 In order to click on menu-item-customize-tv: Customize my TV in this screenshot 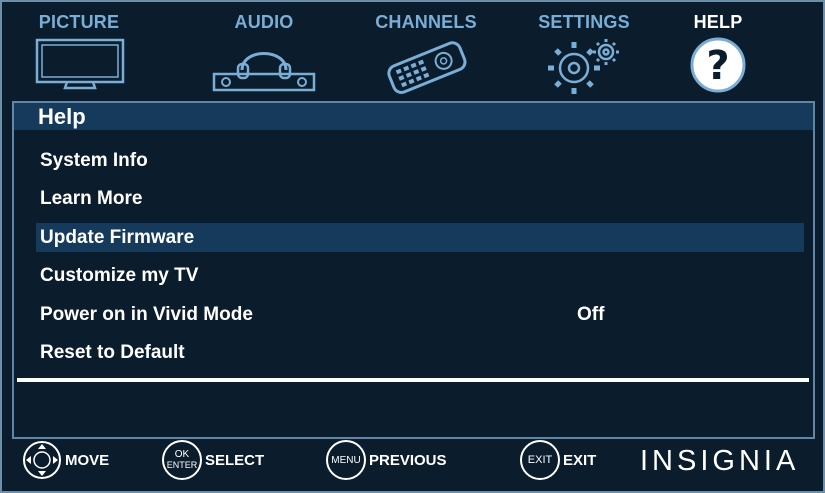, I will do `click(420, 275)`.